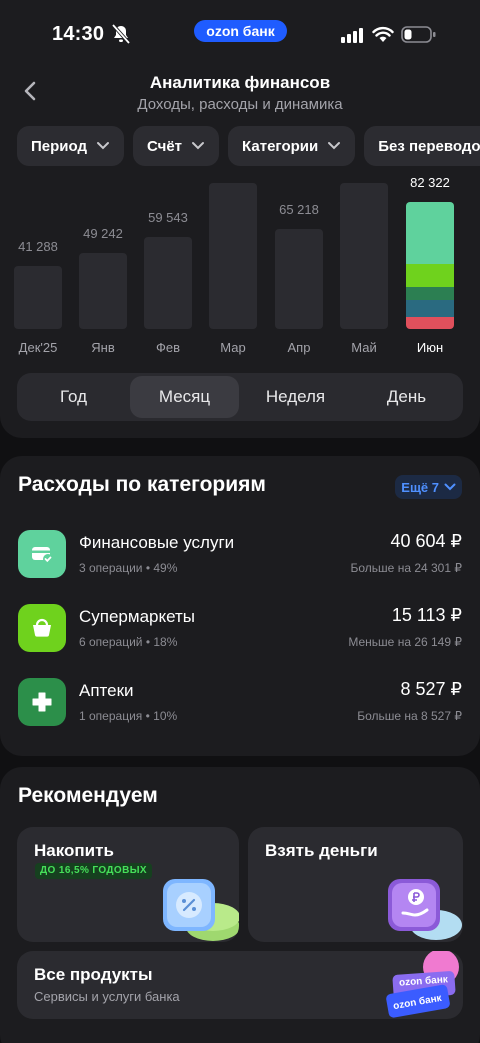 This screenshot has width=480, height=1043. What do you see at coordinates (73, 397) in the screenshot?
I see `period-tab-0: Год` at bounding box center [73, 397].